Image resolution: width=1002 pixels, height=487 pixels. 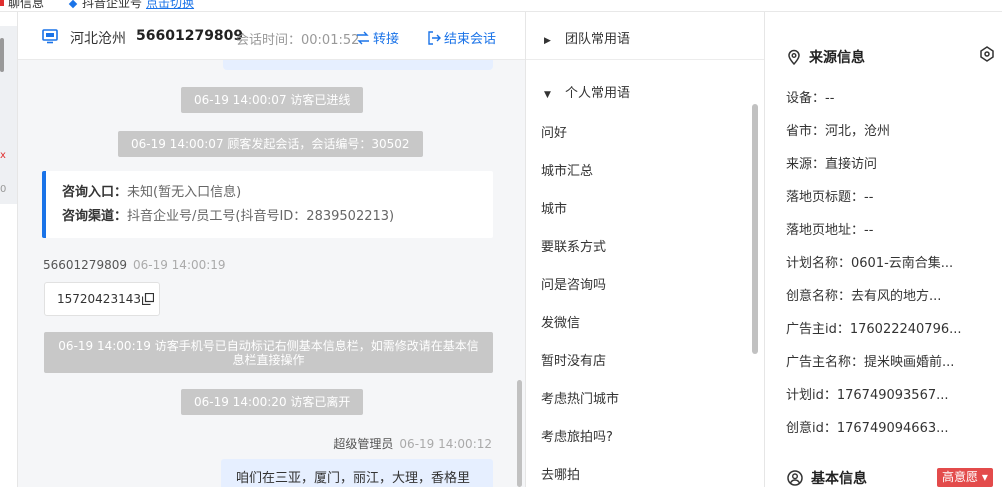 What do you see at coordinates (519, 433) in the screenshot?
I see `chat-scrollbar` at bounding box center [519, 433].